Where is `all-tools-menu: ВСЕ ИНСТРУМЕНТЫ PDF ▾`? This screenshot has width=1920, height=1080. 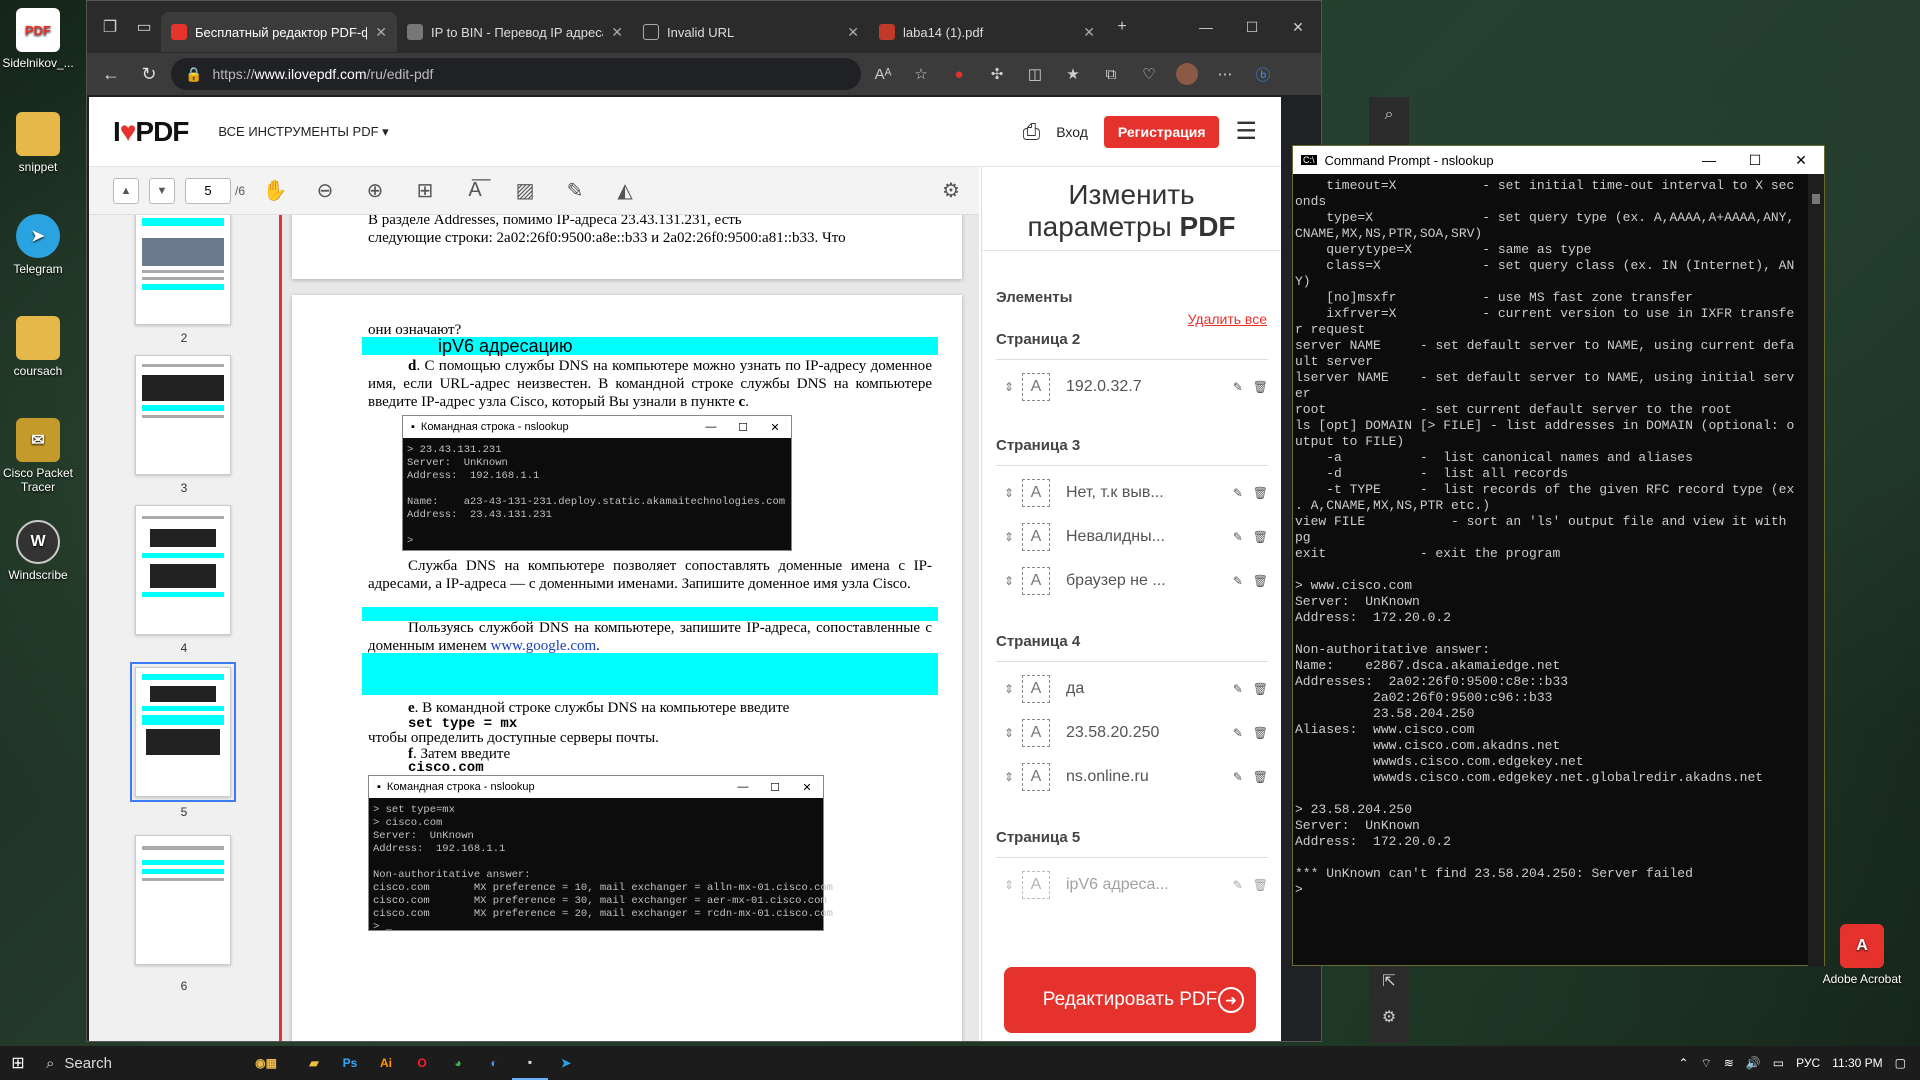 all-tools-menu: ВСЕ ИНСТРУМЕНТЫ PDF ▾ is located at coordinates (303, 132).